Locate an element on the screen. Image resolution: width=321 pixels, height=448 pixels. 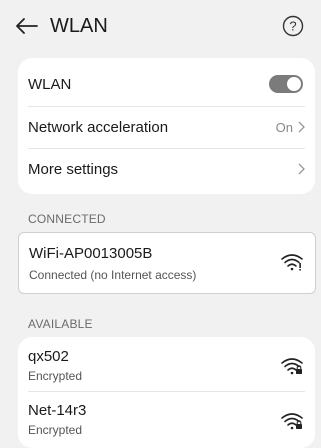
help-icon: ? is located at coordinates (293, 26).